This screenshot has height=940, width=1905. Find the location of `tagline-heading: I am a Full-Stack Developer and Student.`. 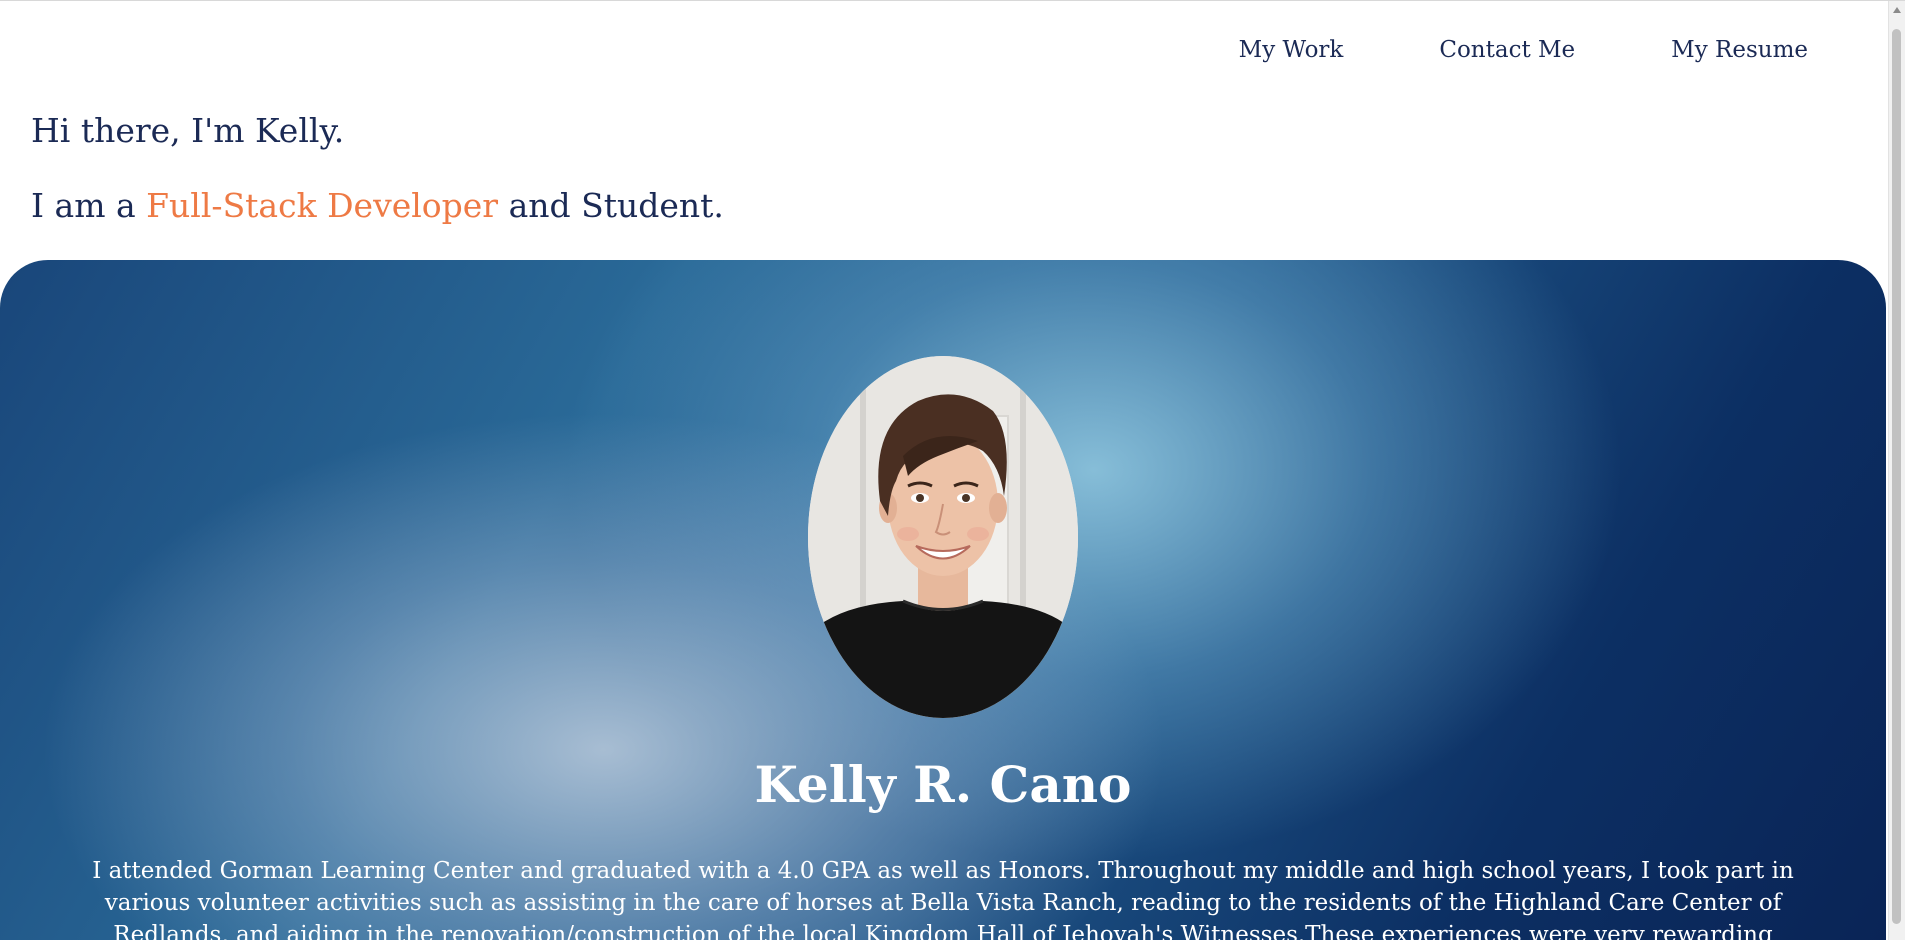

tagline-heading: I am a Full-Stack Developer and Student. is located at coordinates (377, 205).